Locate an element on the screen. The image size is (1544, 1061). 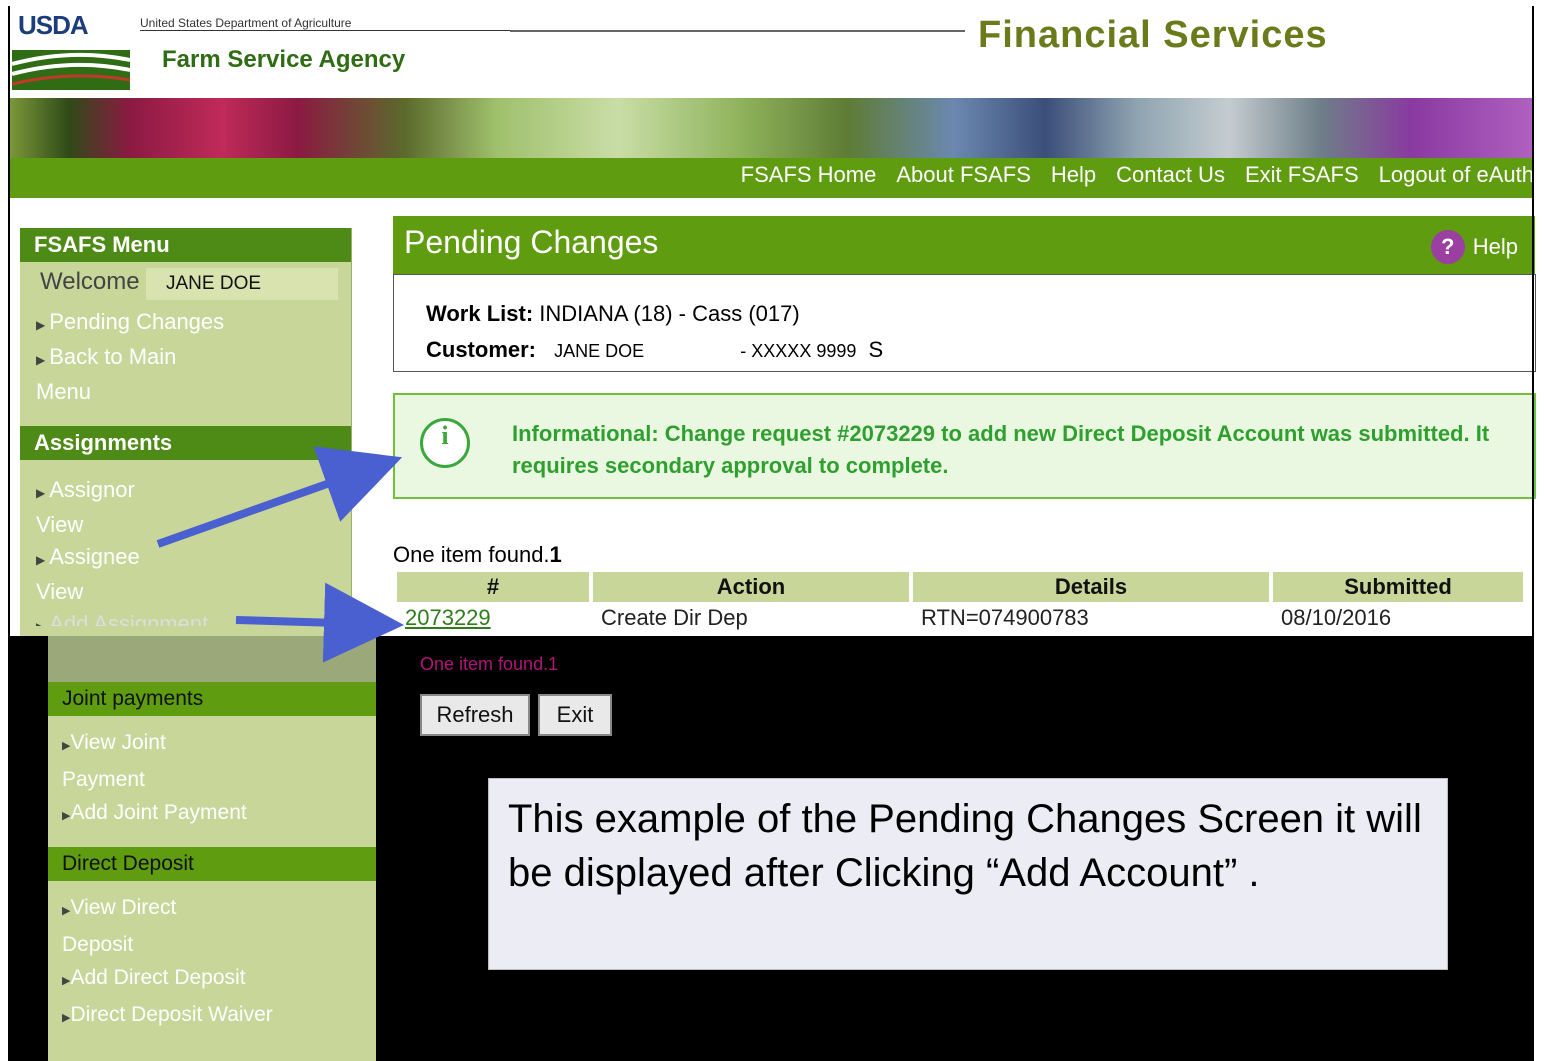
table-header-row: # Action Details Submitted is located at coordinates (960, 587).